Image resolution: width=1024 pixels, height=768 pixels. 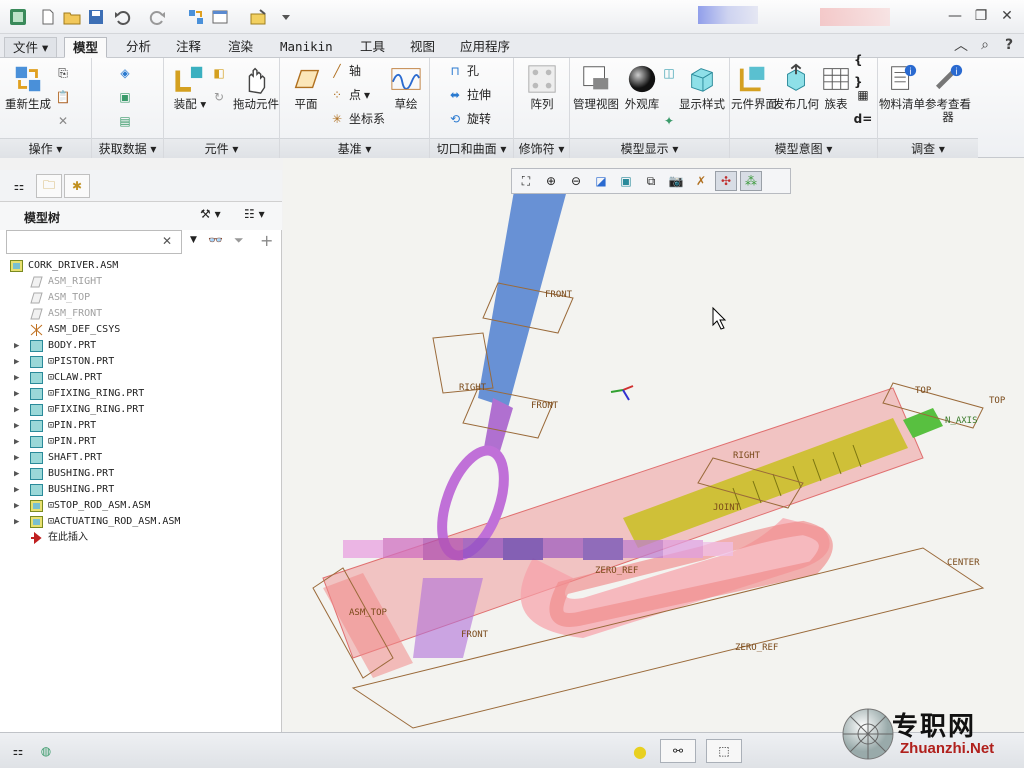 I want to click on group-component-label: 元件 ▾, so click(x=221, y=148).